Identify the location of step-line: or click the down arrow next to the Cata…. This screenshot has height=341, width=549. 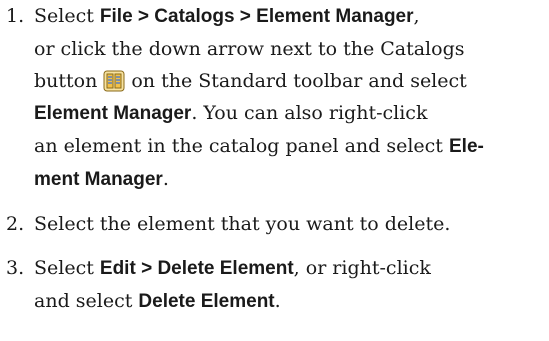
(291, 49).